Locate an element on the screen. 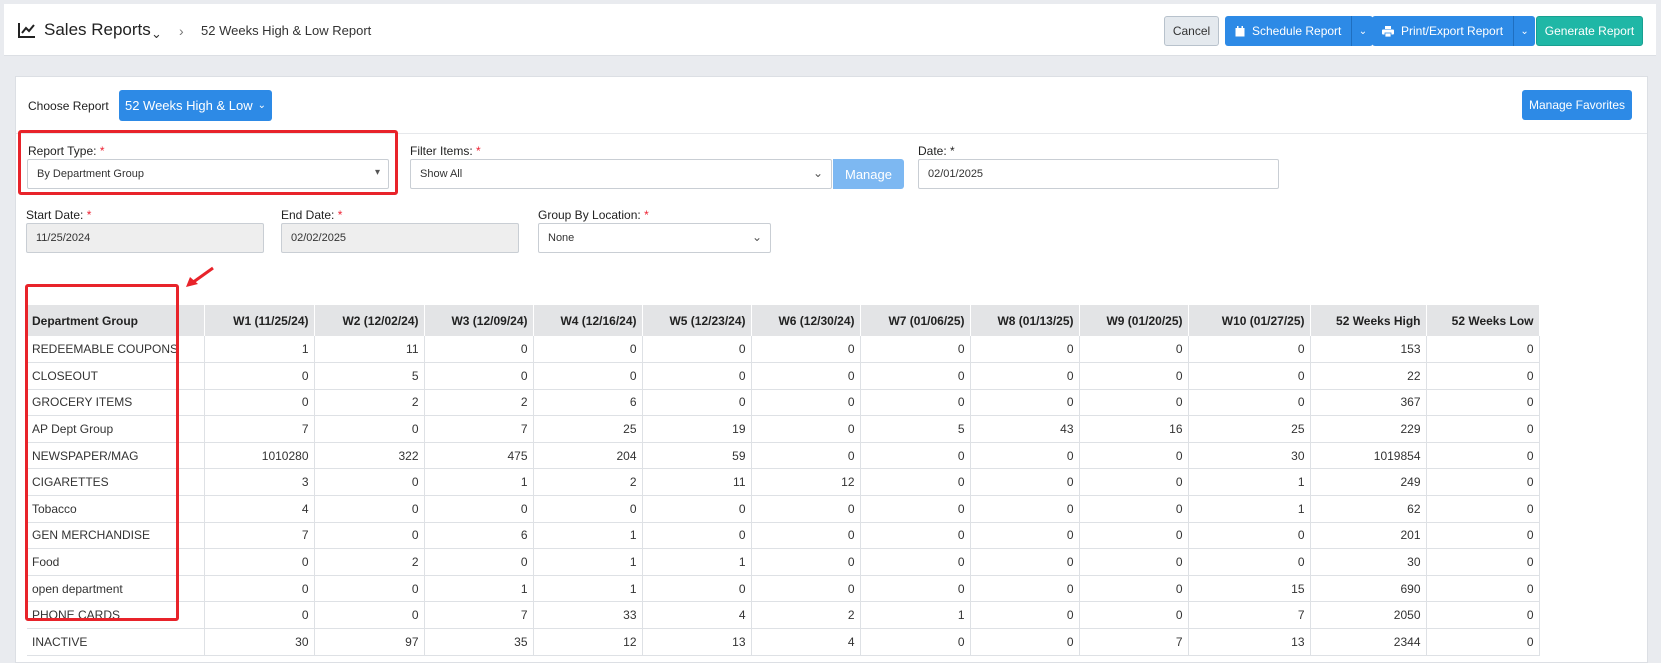 The width and height of the screenshot is (1661, 663). value-cell: 153 is located at coordinates (1368, 350).